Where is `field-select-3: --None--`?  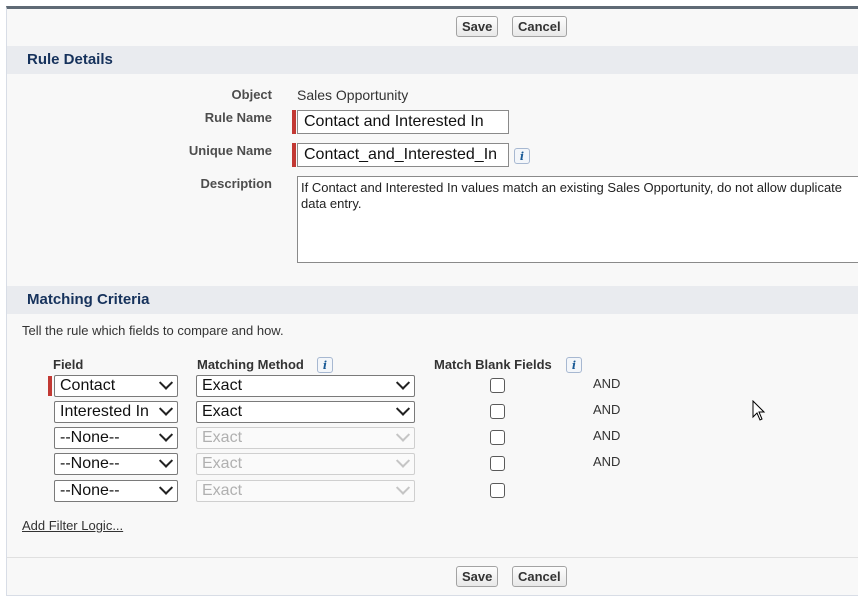
field-select-3: --None-- is located at coordinates (116, 438).